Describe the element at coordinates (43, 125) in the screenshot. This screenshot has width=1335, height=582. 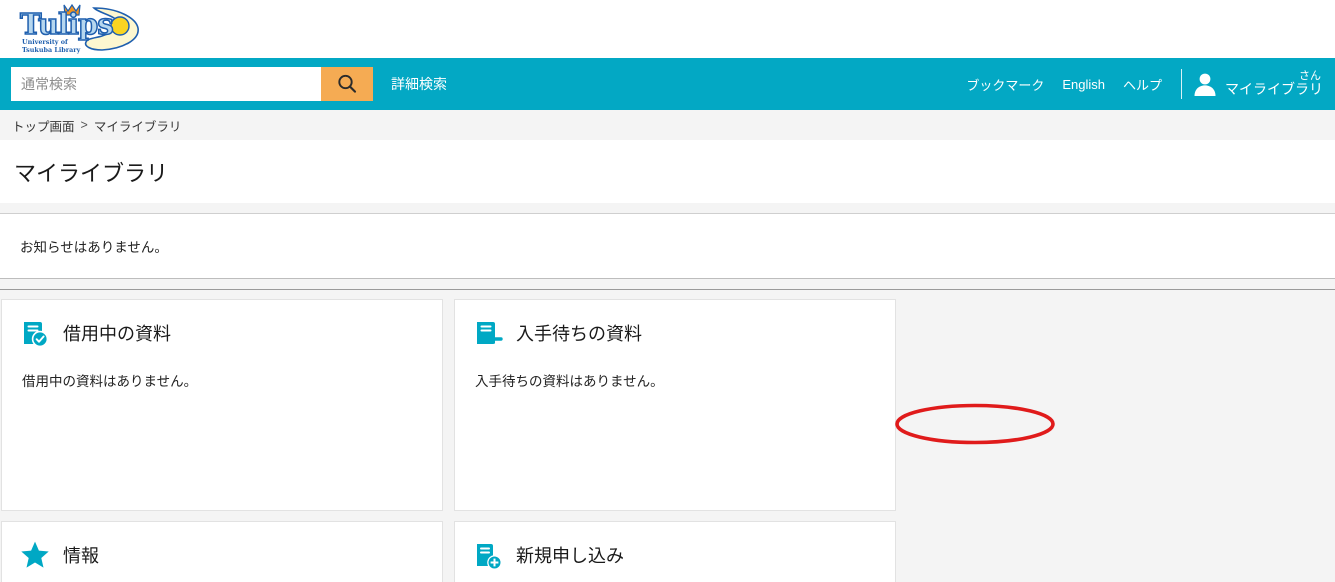
I see `breadcrumb-home: トップ画面` at that location.